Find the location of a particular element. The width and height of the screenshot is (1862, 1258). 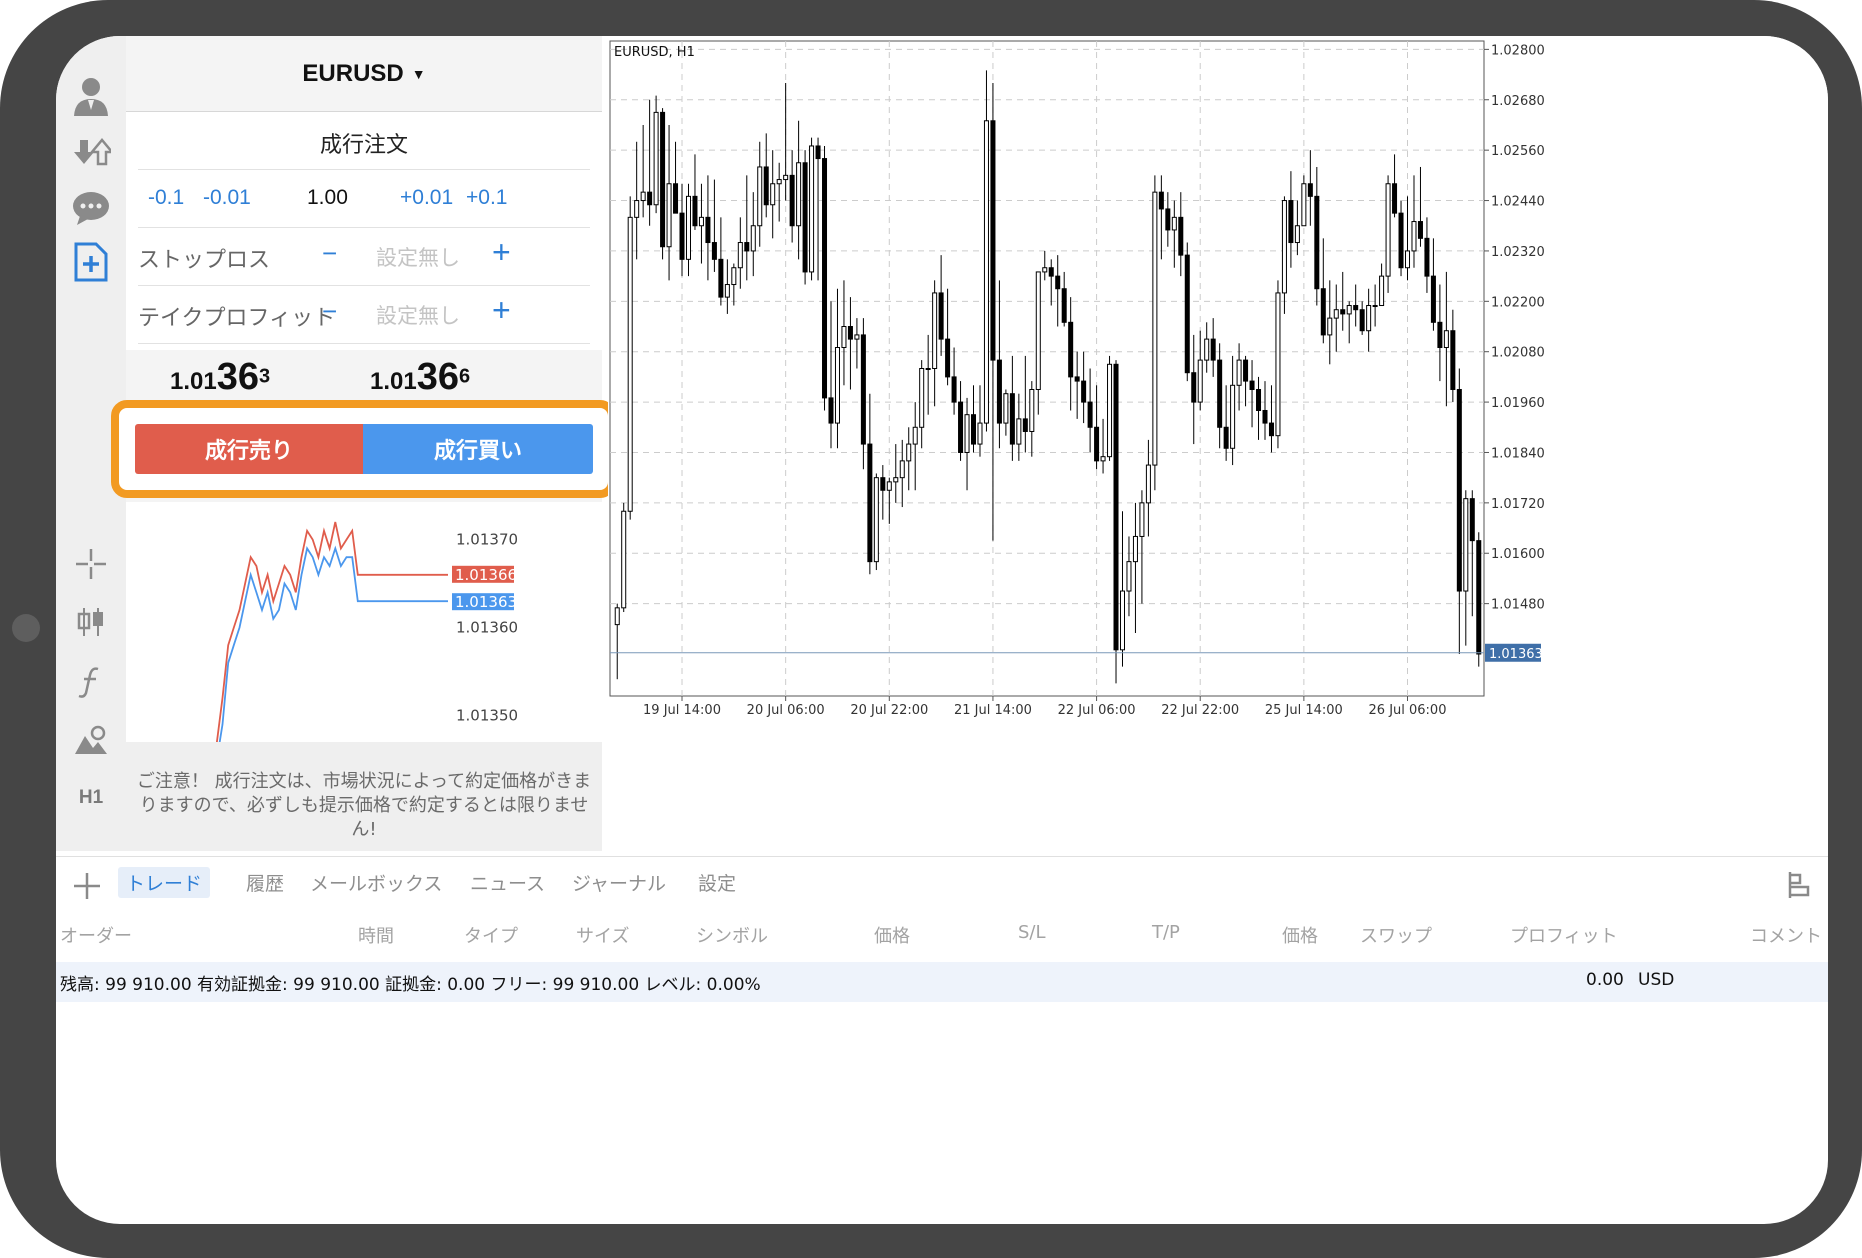

add-icon is located at coordinates (87, 886).